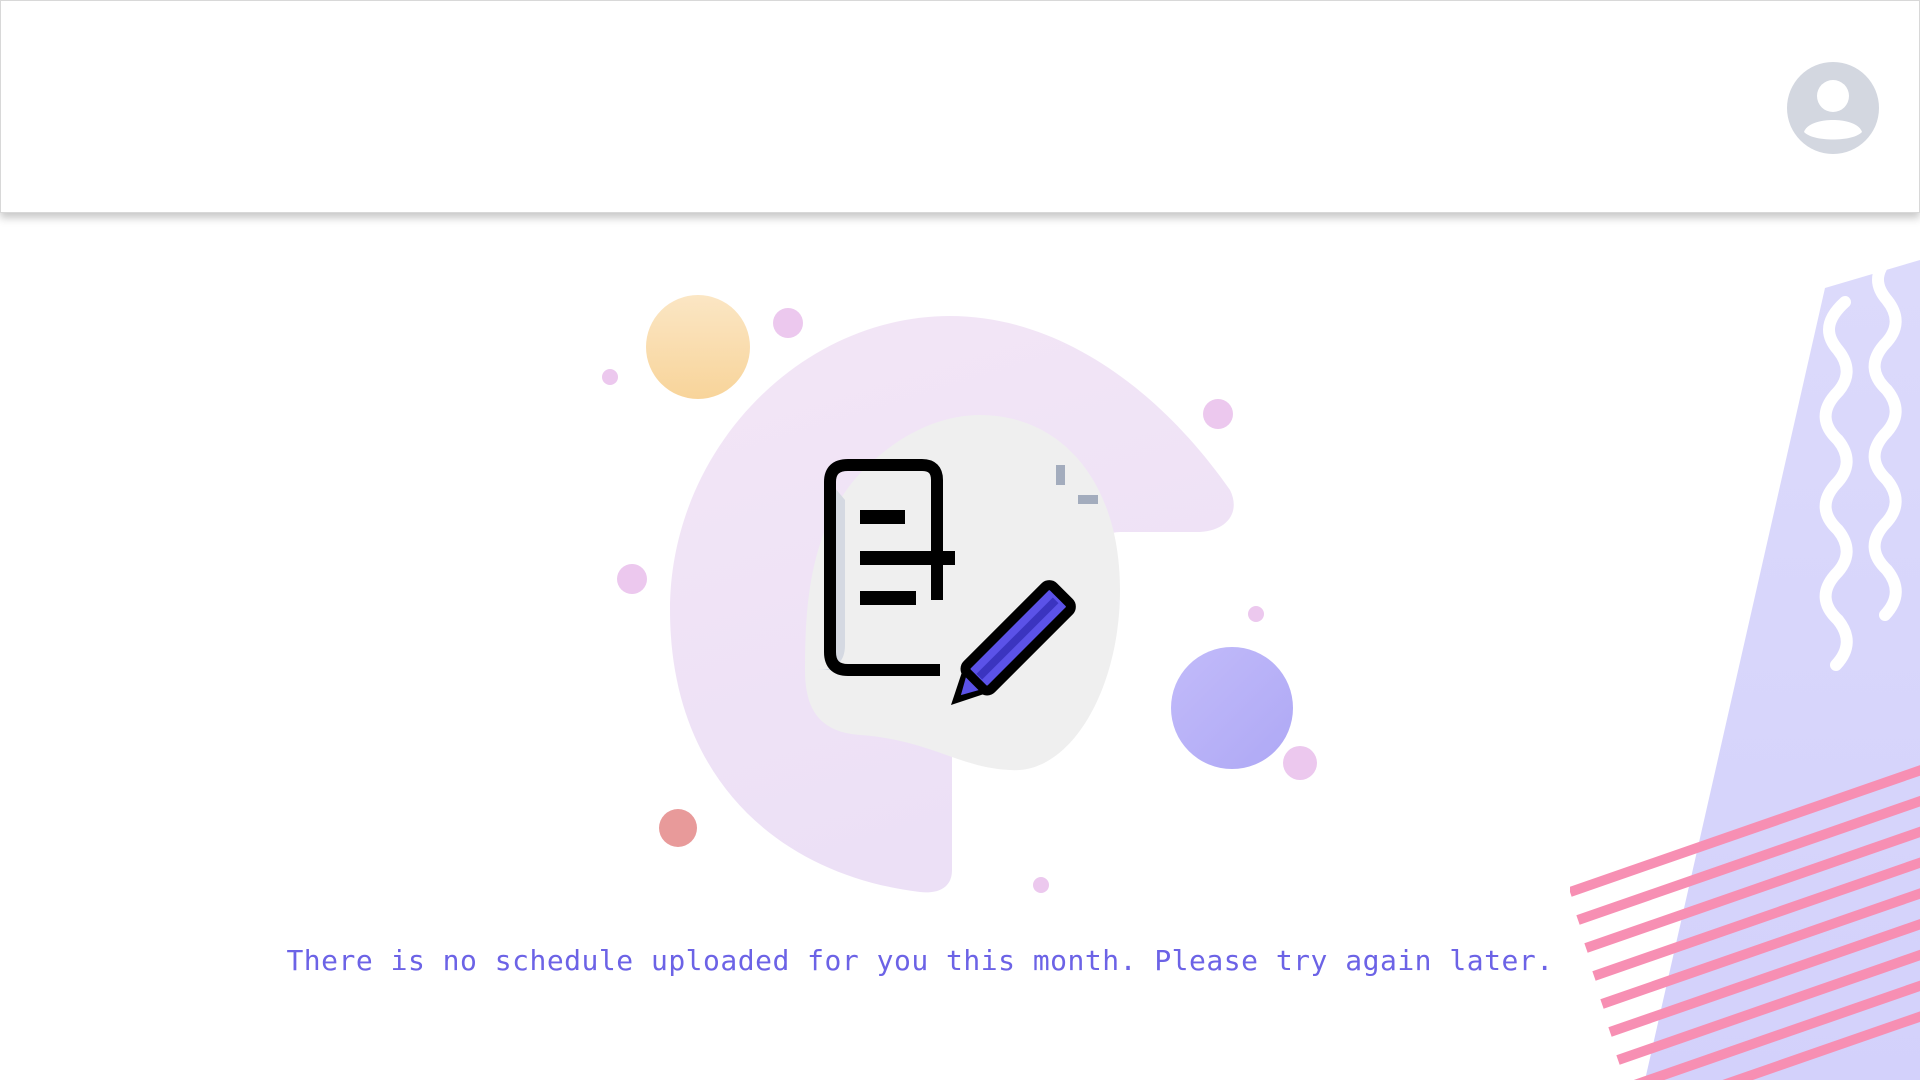 The width and height of the screenshot is (1920, 1080). Describe the element at coordinates (698, 347) in the screenshot. I see `orange-circle` at that location.